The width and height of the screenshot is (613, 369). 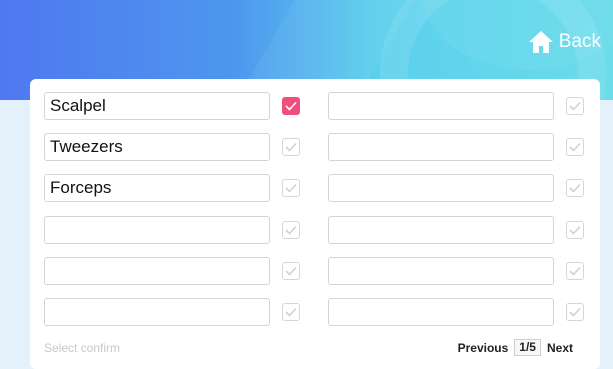 I want to click on back-button: Back, so click(x=564, y=42).